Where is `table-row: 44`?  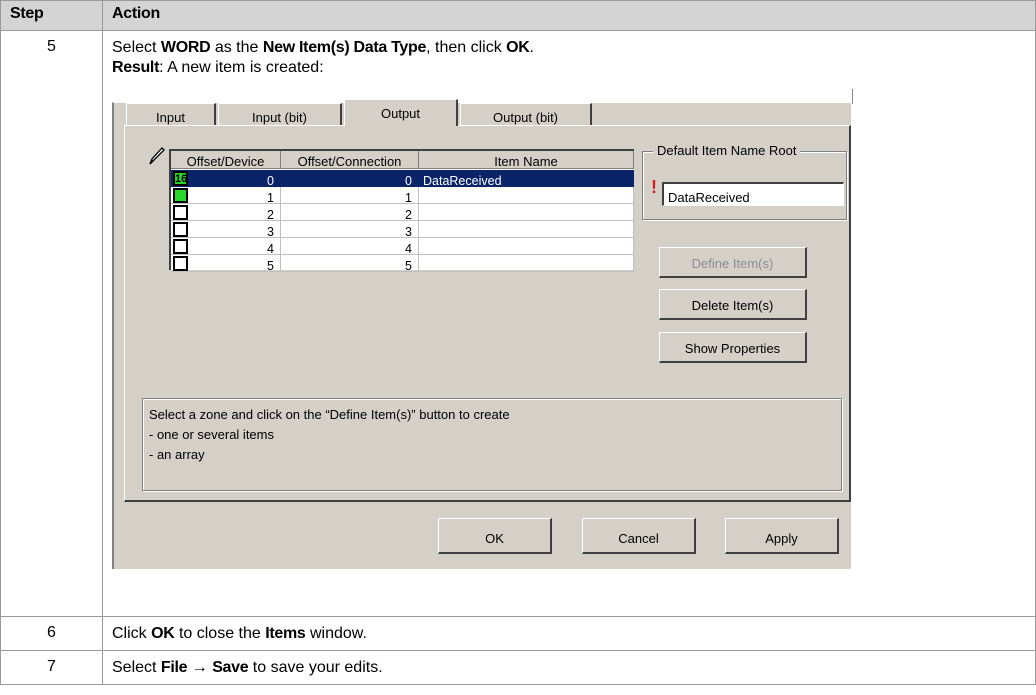
table-row: 44 is located at coordinates (402, 247).